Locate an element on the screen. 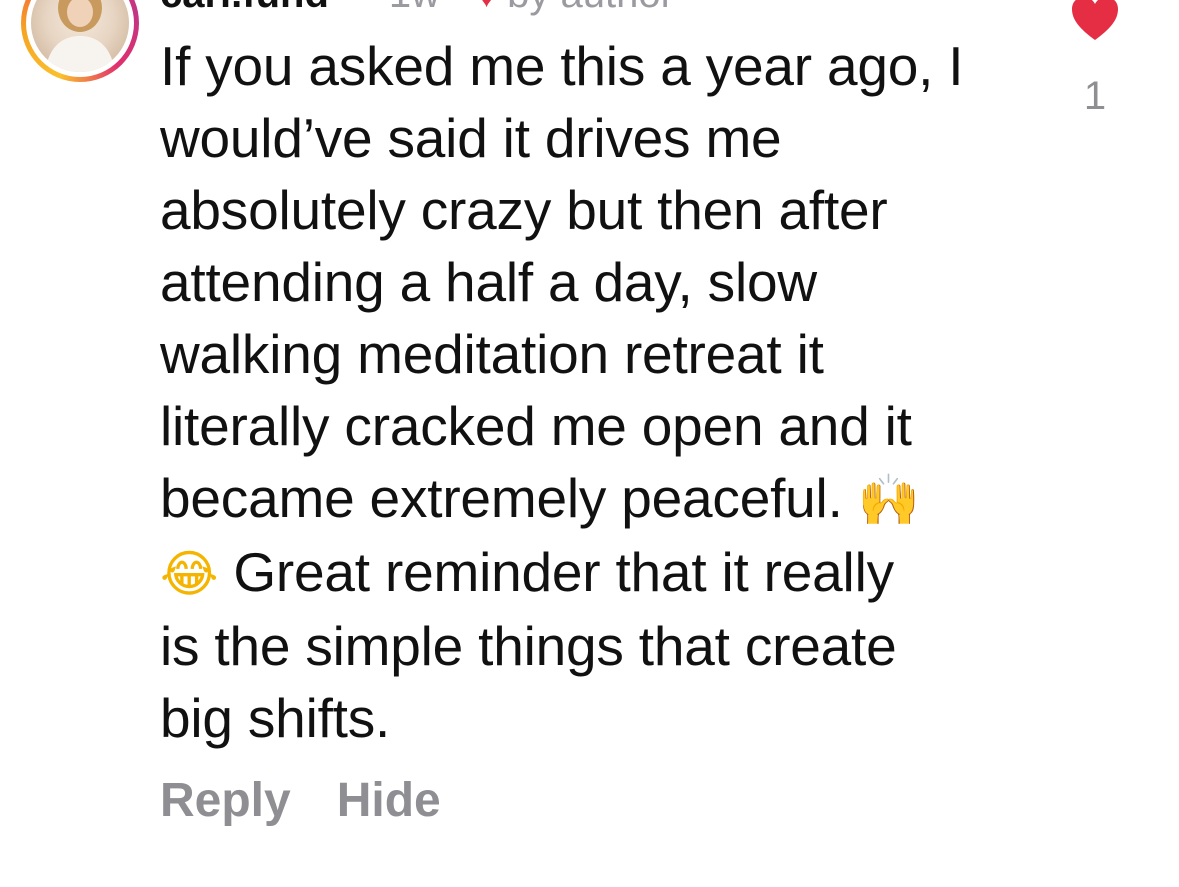 This screenshot has height=887, width=1179. comment-header: cari.fund 1w ♥ by author is located at coordinates (417, 7).